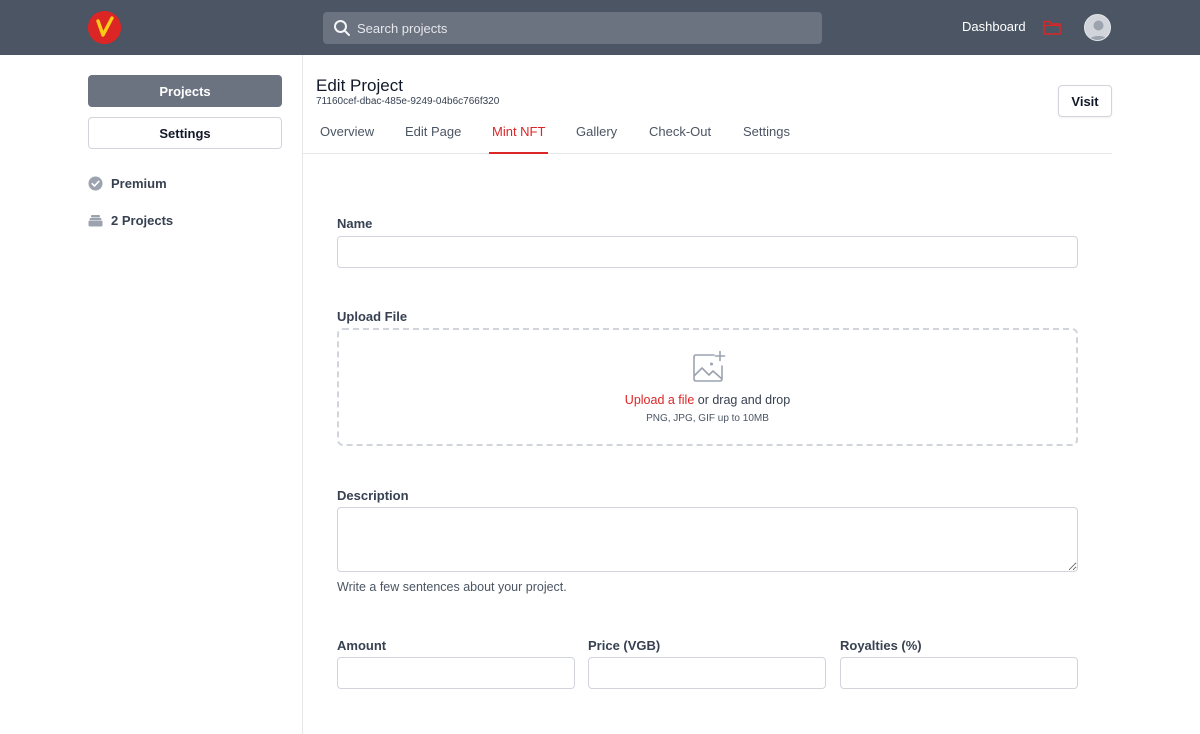  What do you see at coordinates (709, 367) in the screenshot?
I see `image-add-icon` at bounding box center [709, 367].